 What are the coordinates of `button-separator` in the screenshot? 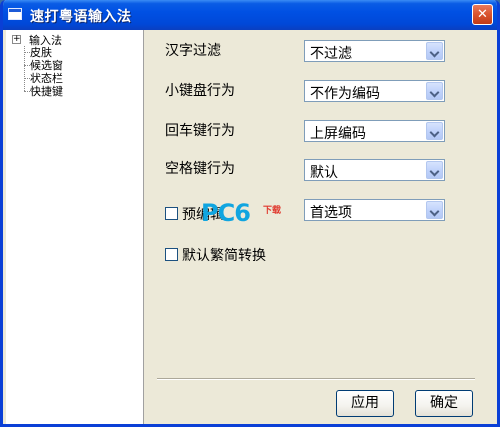 It's located at (316, 379).